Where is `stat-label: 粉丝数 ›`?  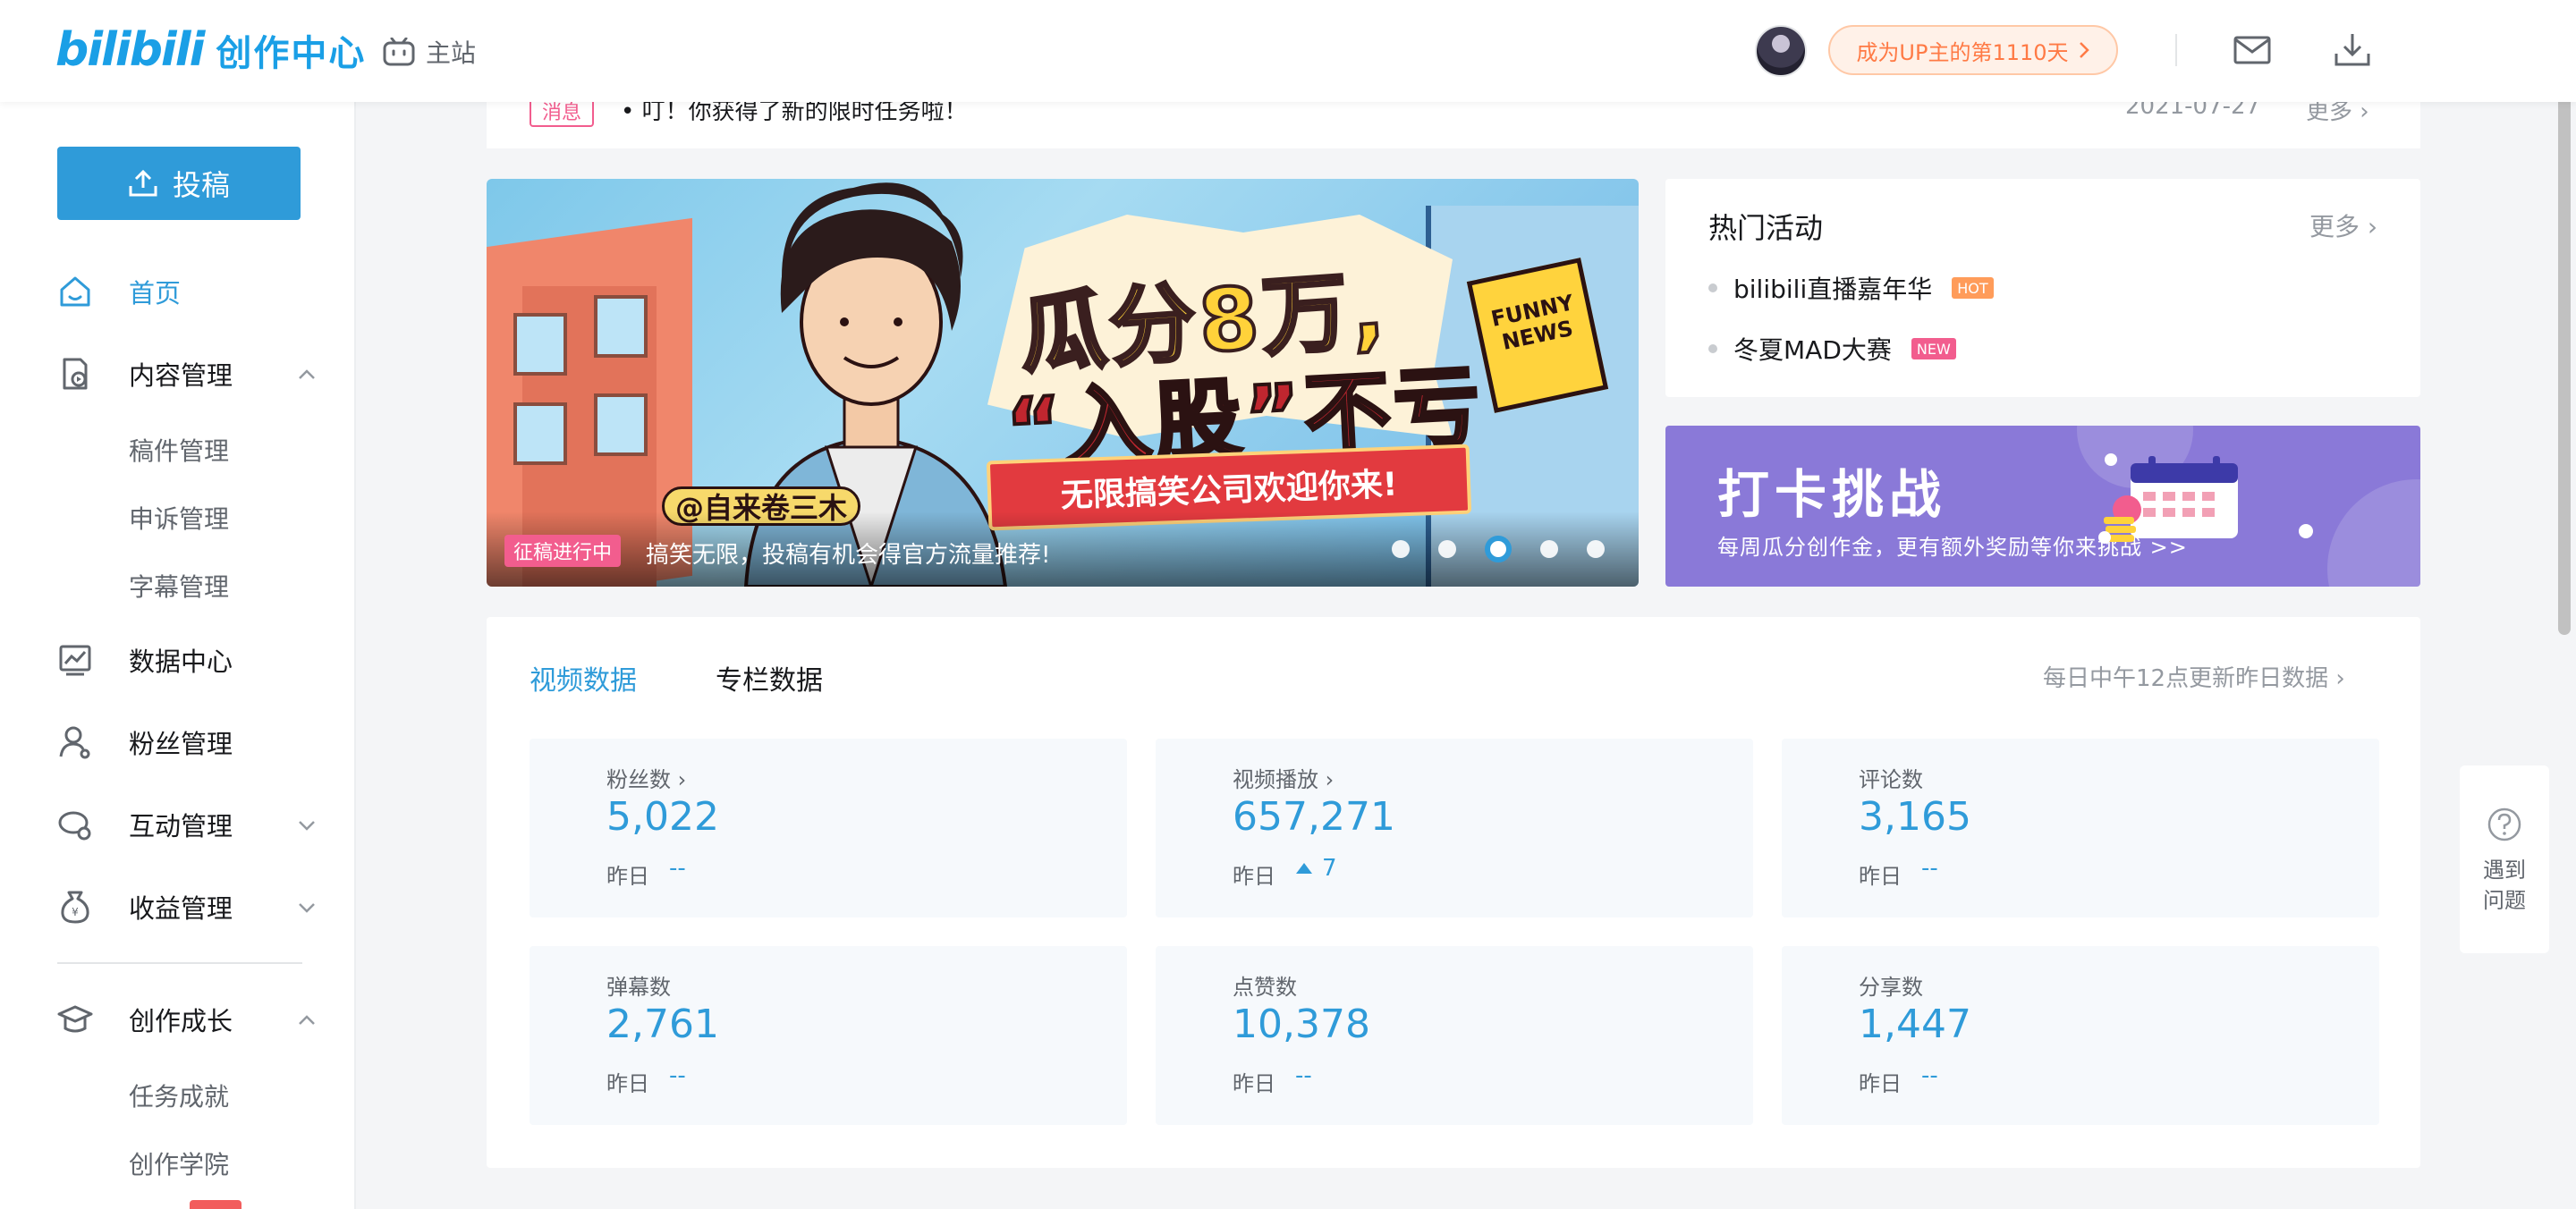 stat-label: 粉丝数 › is located at coordinates (646, 779).